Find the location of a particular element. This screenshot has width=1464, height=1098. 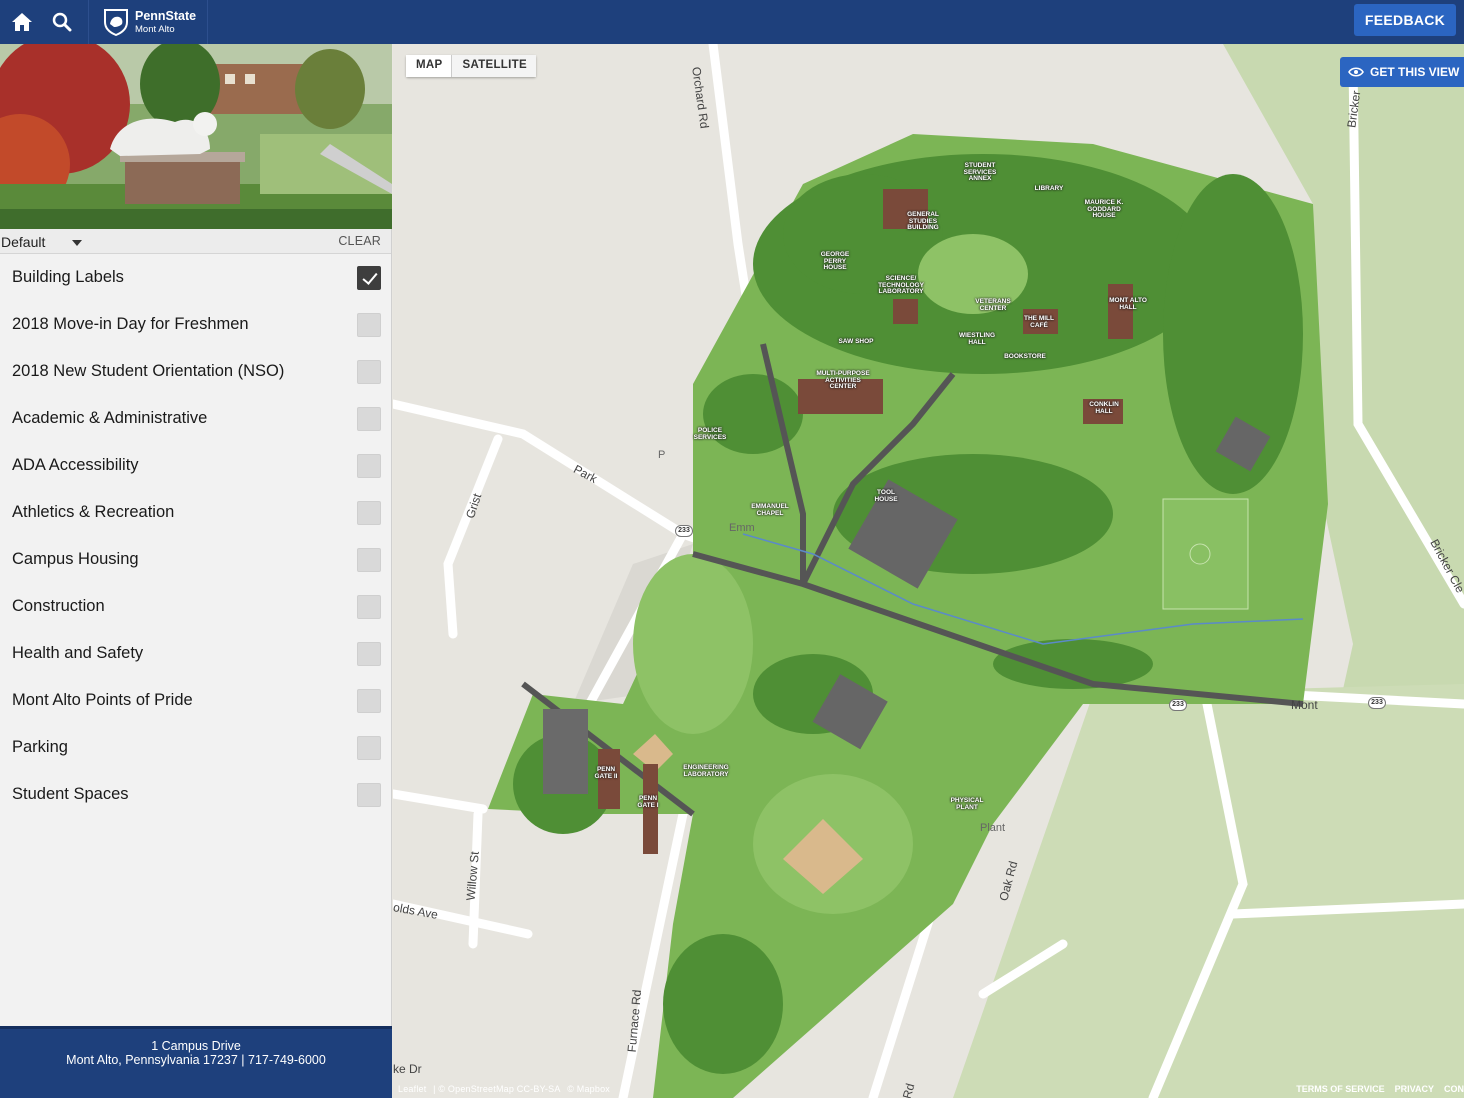

category-label: Academic & Administrative is located at coordinates (110, 418).